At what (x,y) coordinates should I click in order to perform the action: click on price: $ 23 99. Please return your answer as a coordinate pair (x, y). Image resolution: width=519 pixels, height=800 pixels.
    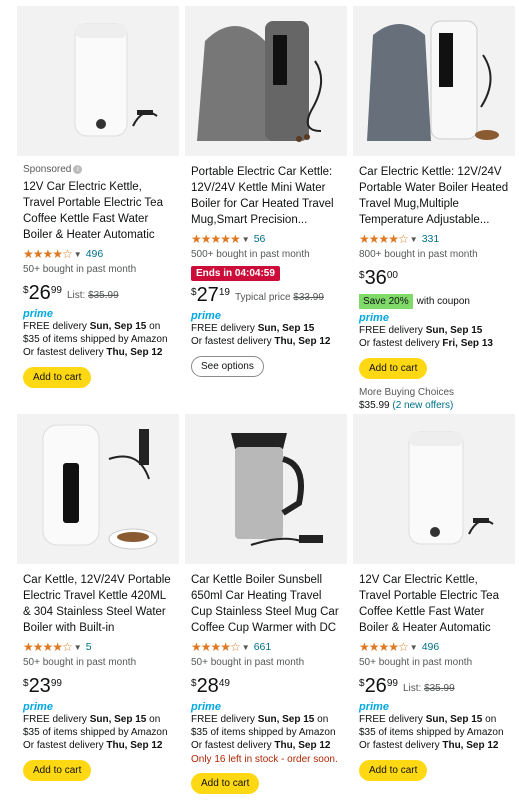
    Looking at the image, I should click on (98, 687).